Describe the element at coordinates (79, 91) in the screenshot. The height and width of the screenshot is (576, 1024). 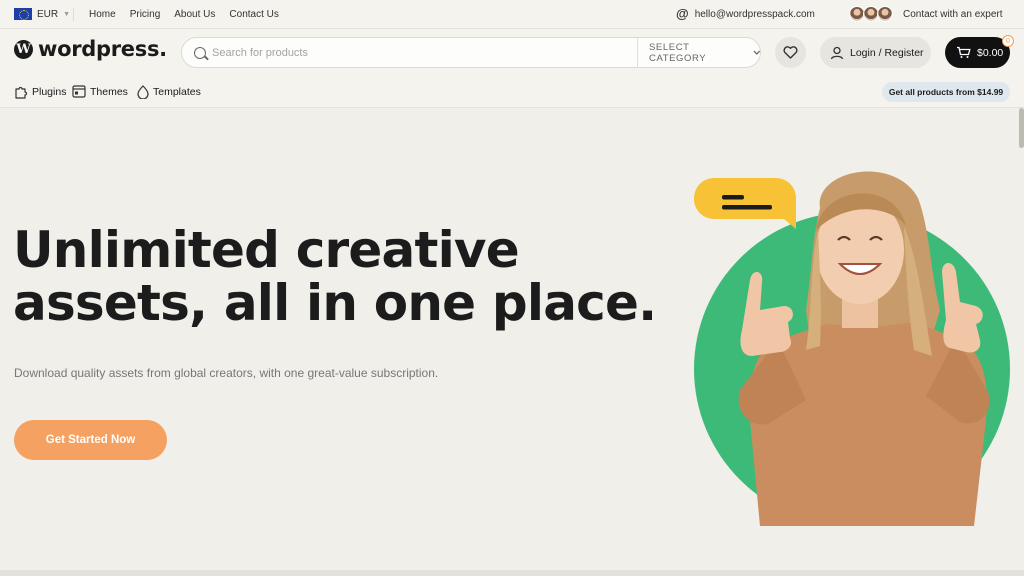
I see `theme-icon` at that location.